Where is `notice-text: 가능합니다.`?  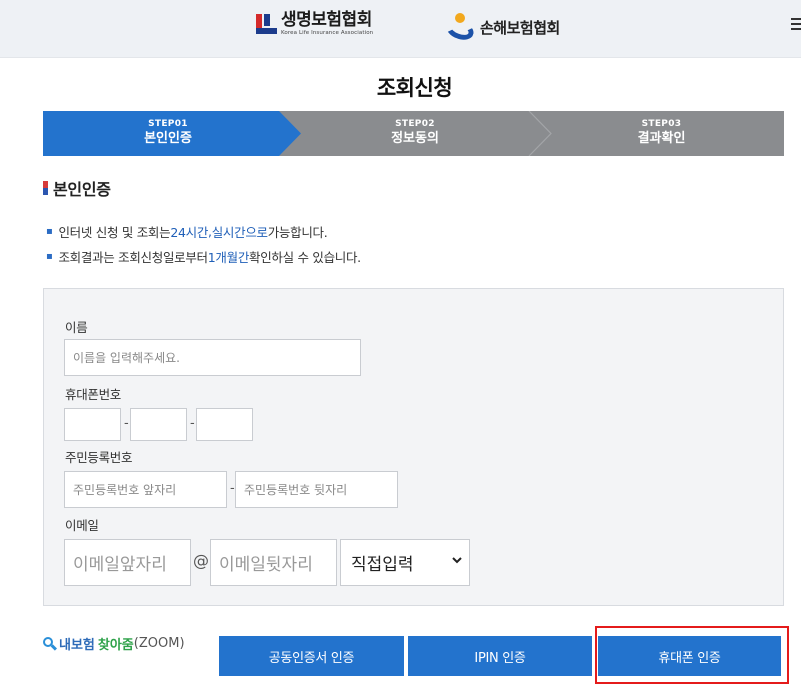 notice-text: 가능합니다. is located at coordinates (297, 232).